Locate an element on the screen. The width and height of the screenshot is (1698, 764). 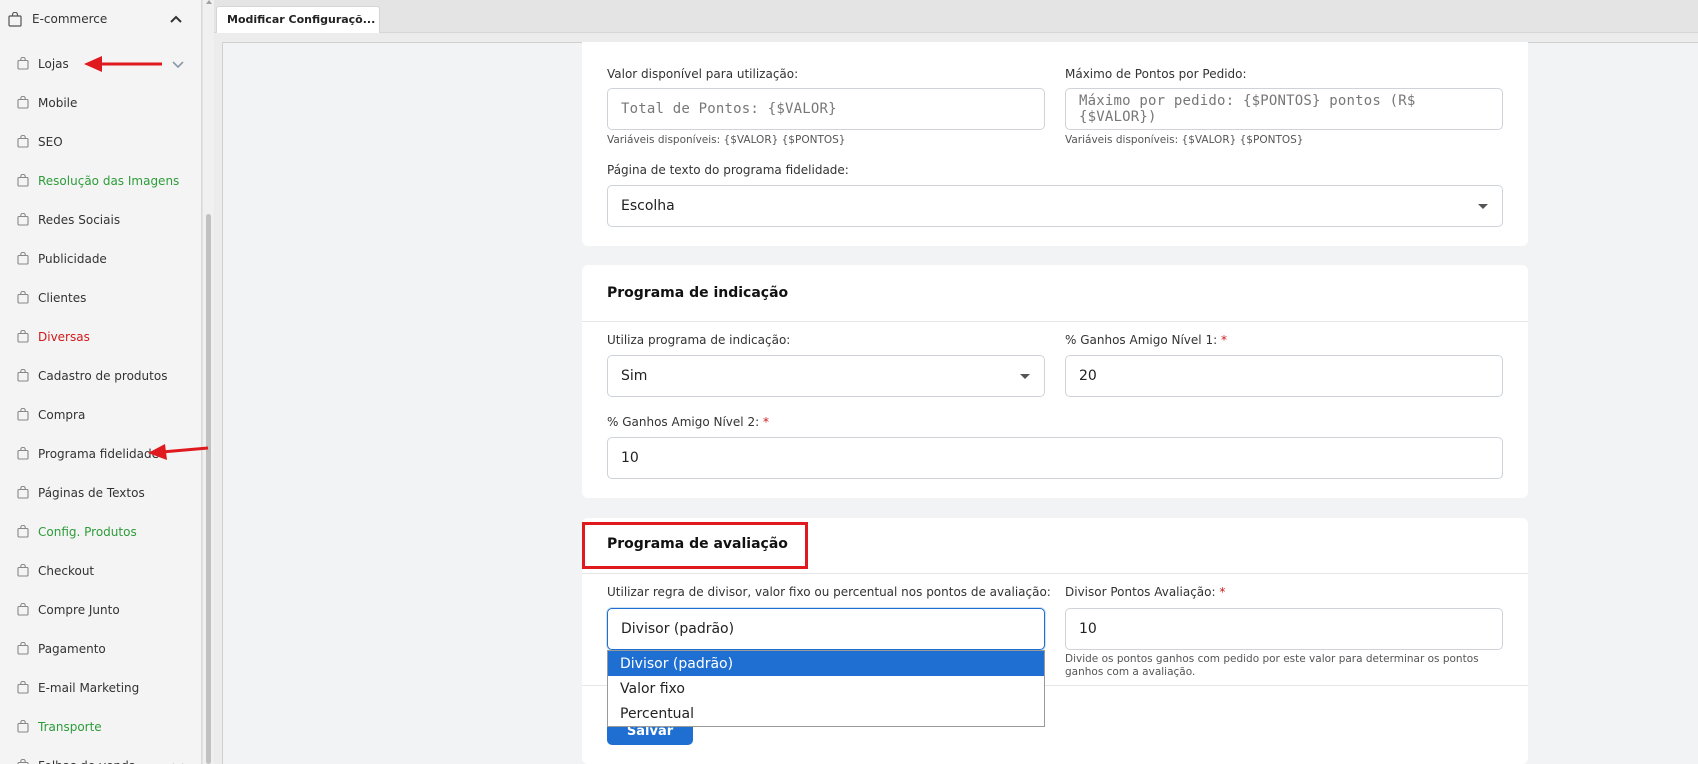
sidebar-item-label: Páginas de Textos is located at coordinates (91, 492).